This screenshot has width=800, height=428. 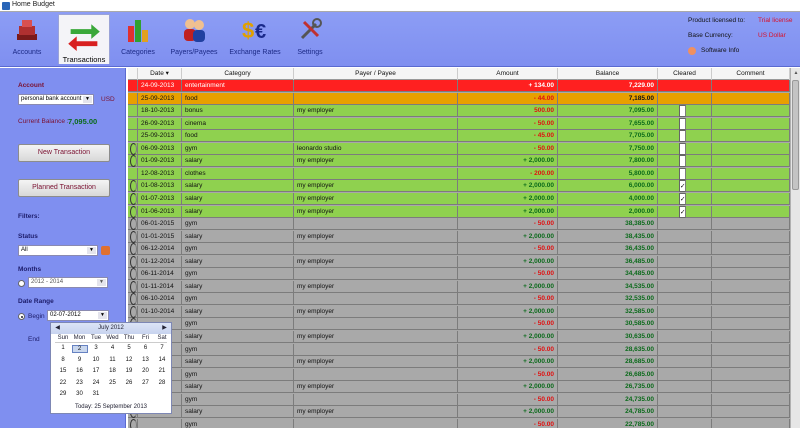 What do you see at coordinates (508, 74) in the screenshot?
I see `col-amount: Amount` at bounding box center [508, 74].